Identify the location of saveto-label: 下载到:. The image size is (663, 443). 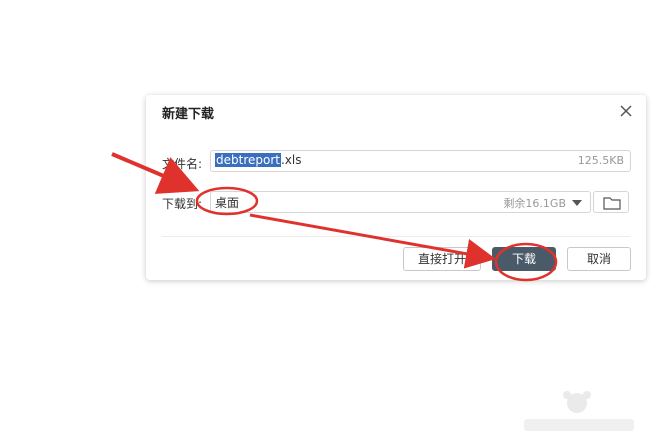
(182, 204).